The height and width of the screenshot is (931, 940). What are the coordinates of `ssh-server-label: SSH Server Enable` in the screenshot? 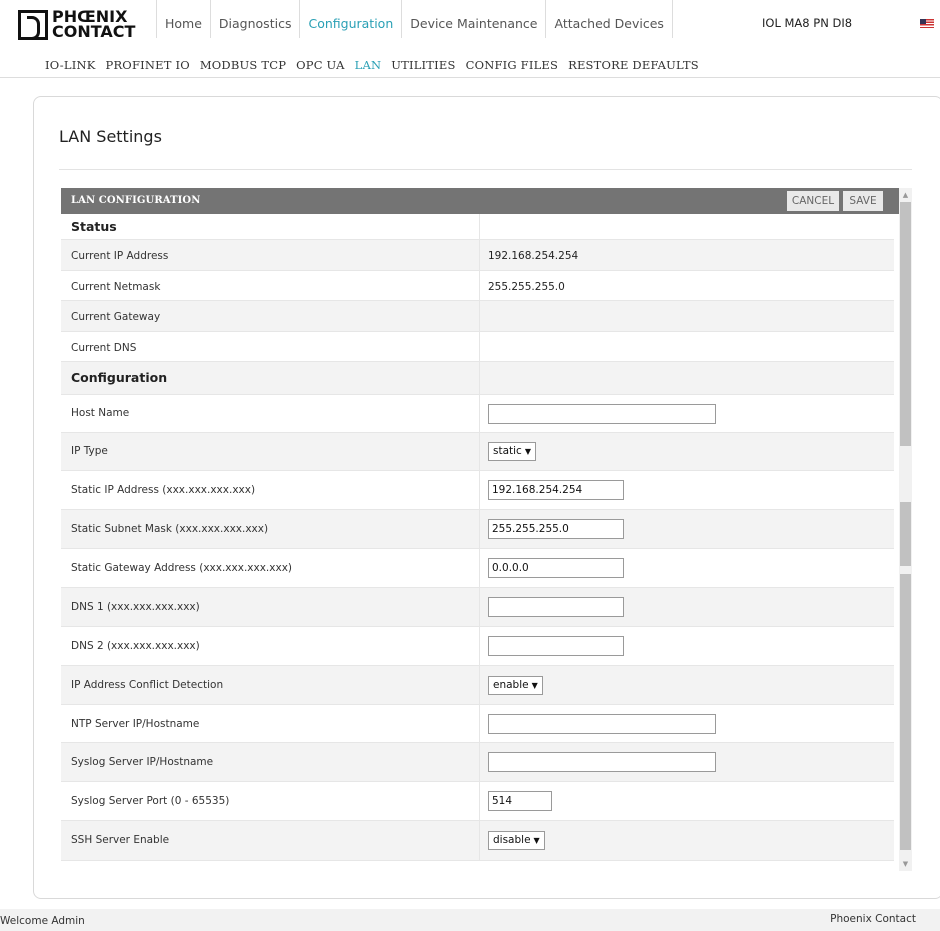 It's located at (120, 840).